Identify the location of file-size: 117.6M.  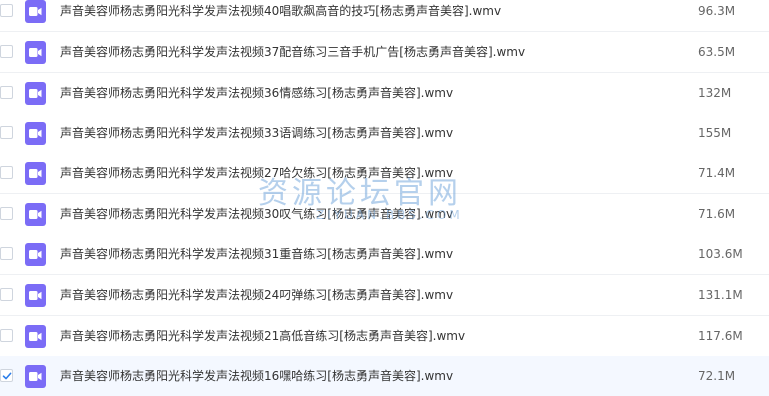
(720, 336).